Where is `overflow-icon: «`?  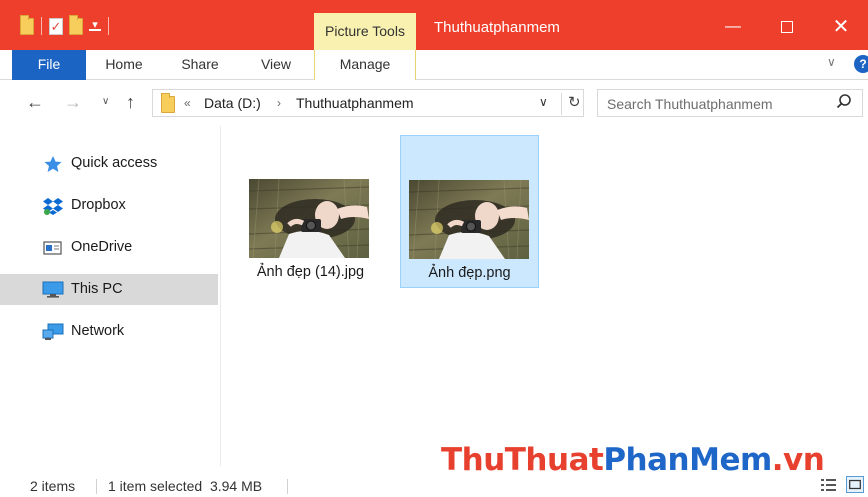 overflow-icon: « is located at coordinates (187, 103).